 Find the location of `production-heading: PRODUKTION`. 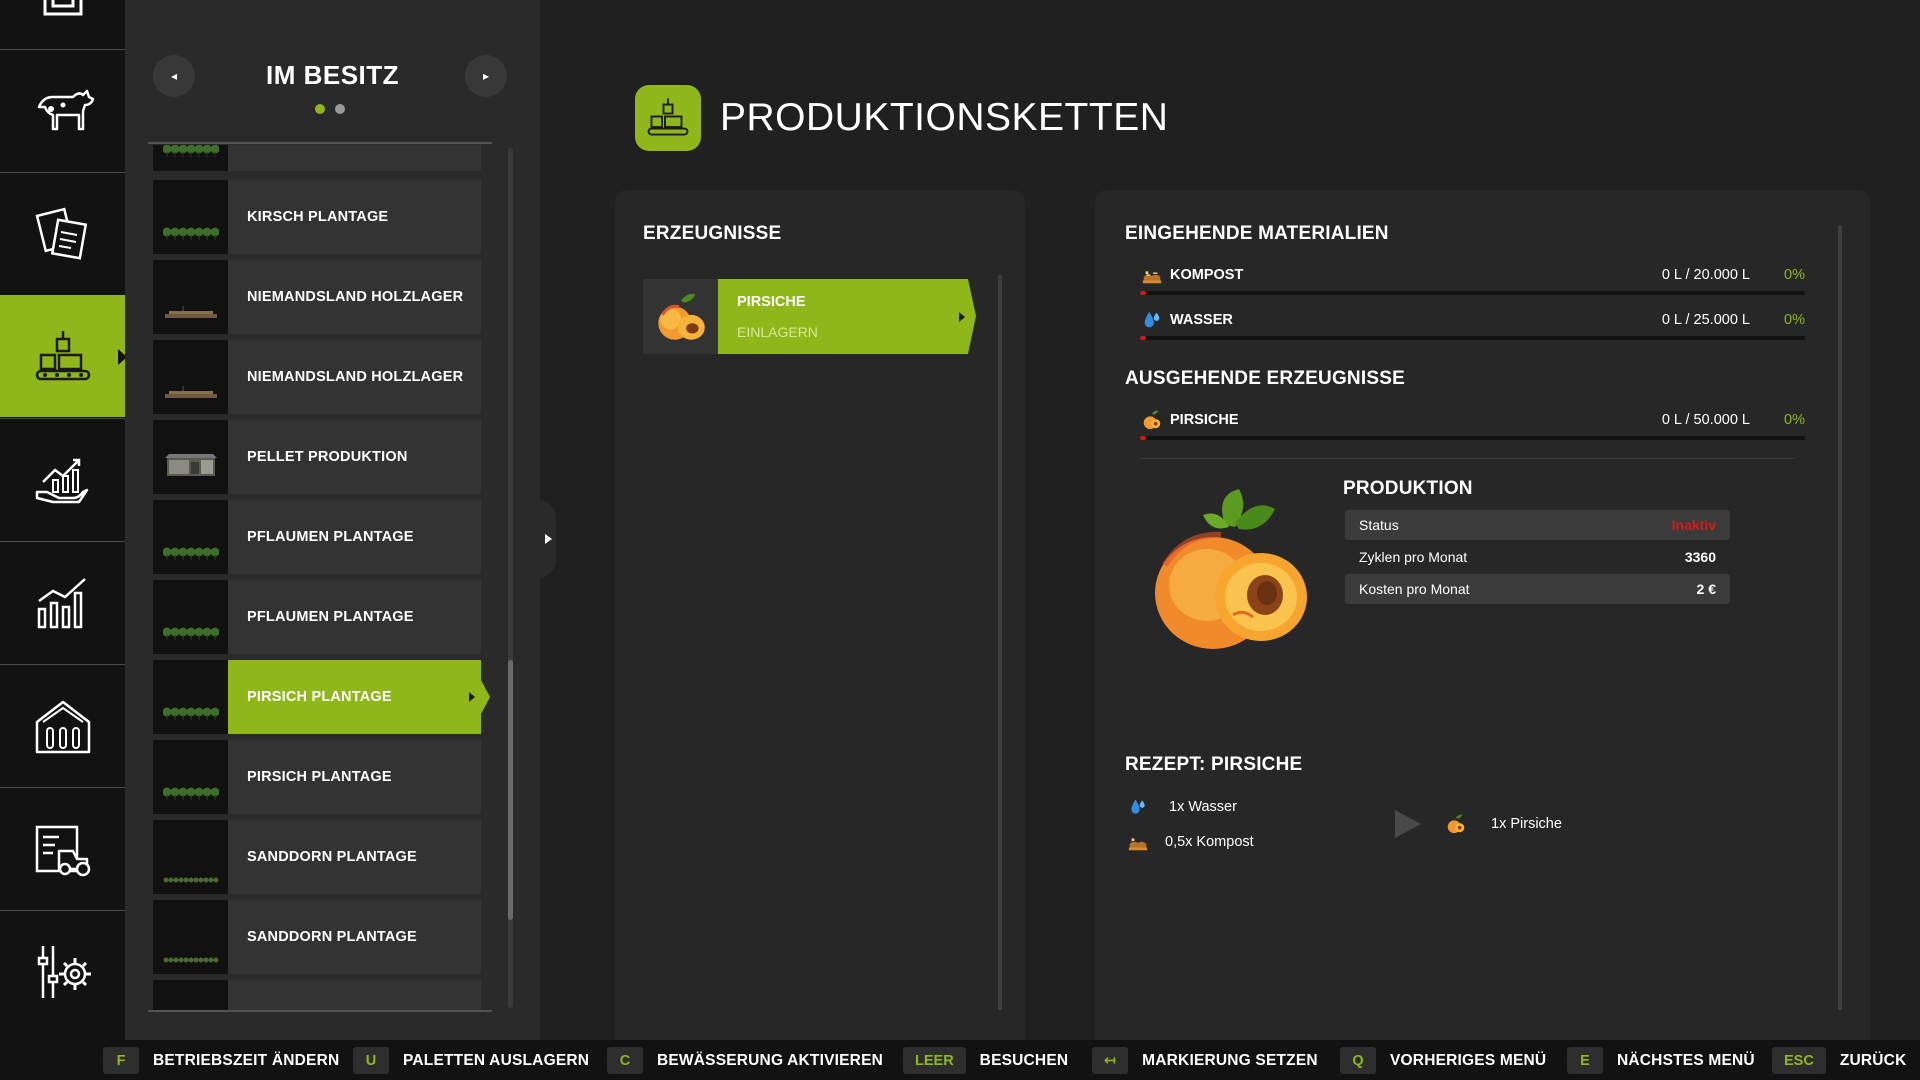

production-heading: PRODUKTION is located at coordinates (1408, 488).